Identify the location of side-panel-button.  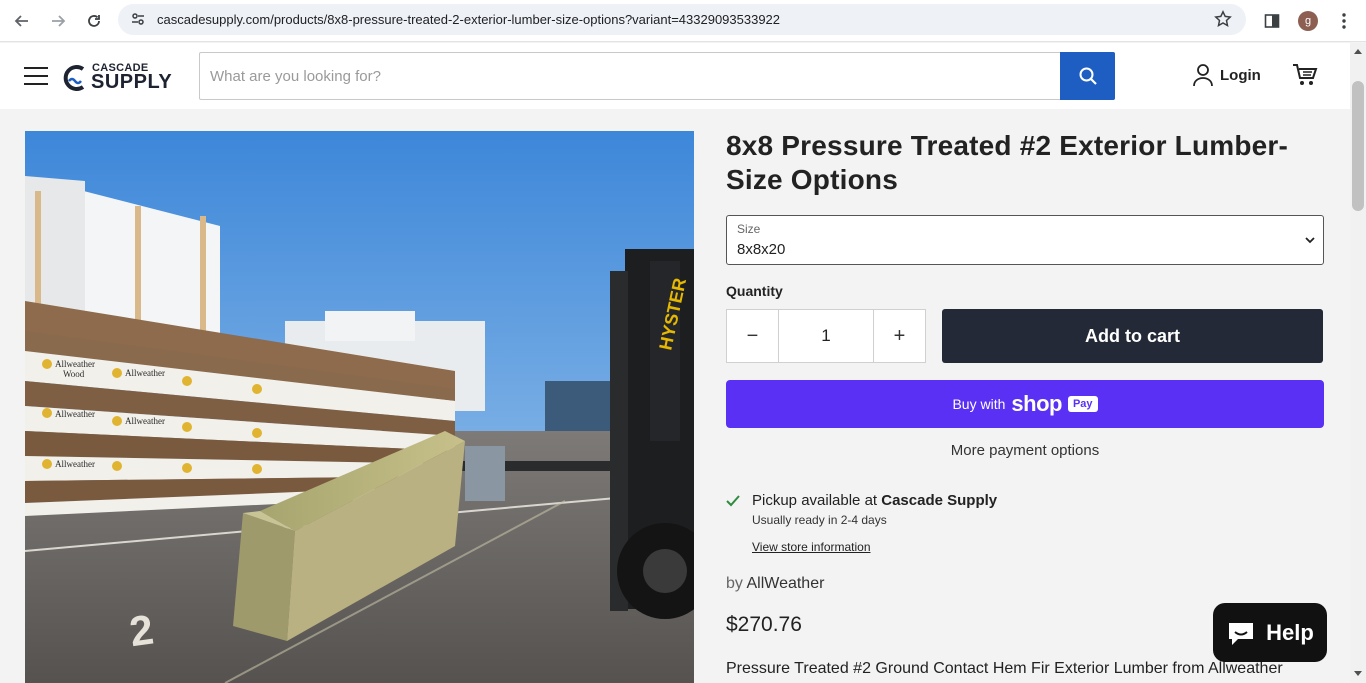
(1272, 21).